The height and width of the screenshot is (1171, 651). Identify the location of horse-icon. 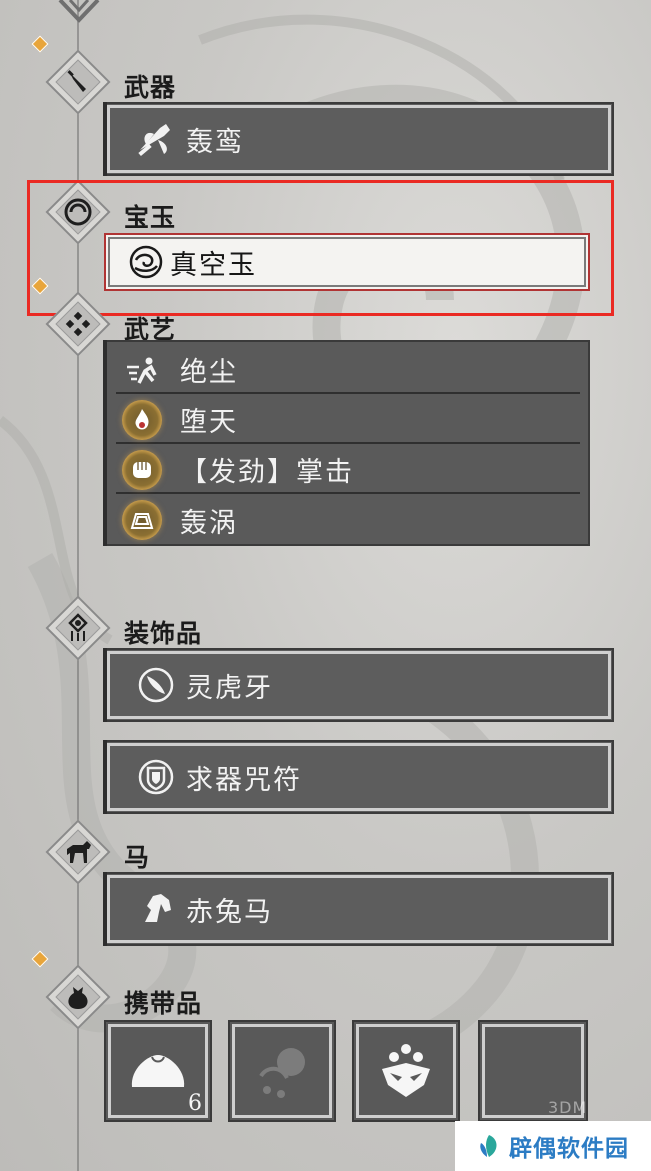
(78, 852).